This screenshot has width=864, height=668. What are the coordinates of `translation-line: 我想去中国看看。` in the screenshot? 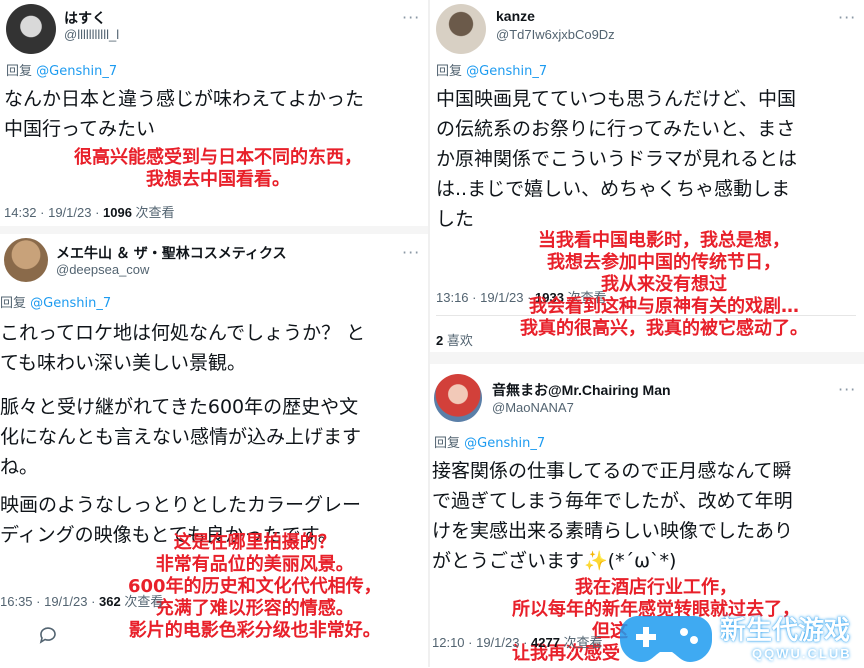 It's located at (218, 179).